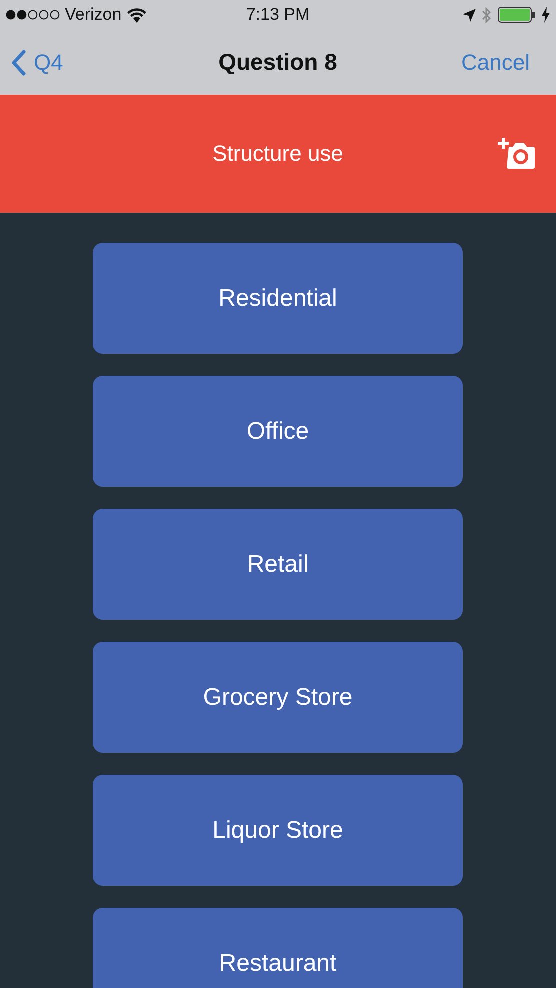 The image size is (556, 988). I want to click on option-button: Liquor Store, so click(278, 830).